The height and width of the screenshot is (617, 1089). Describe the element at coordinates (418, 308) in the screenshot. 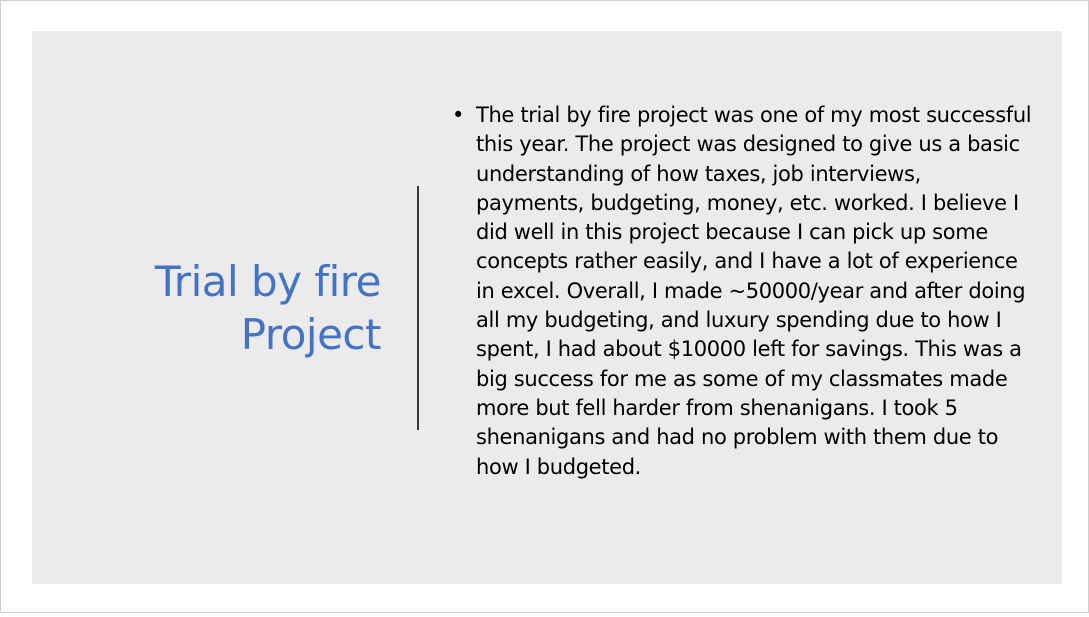

I see `vertical-divider` at that location.